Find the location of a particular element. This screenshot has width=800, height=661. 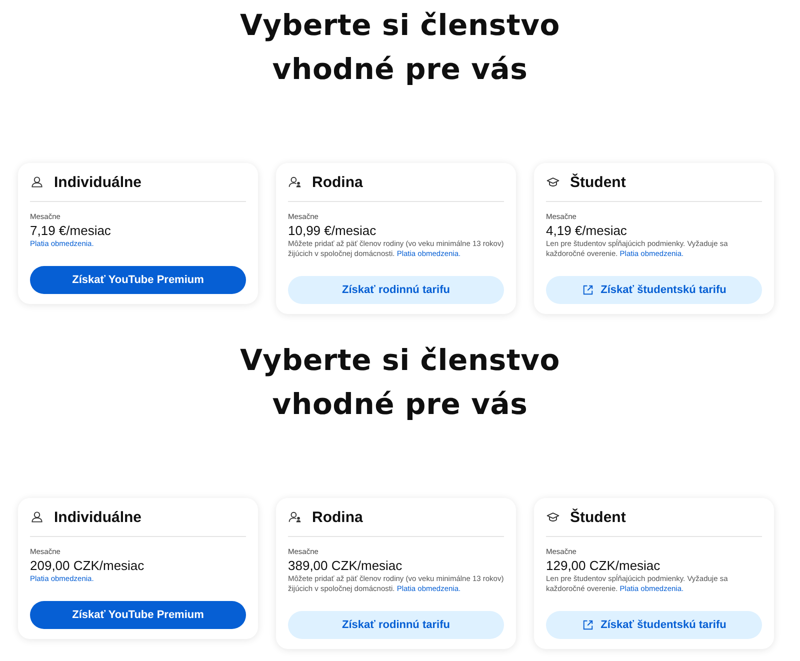

price: 209,00 CZK/mesiac is located at coordinates (88, 565).